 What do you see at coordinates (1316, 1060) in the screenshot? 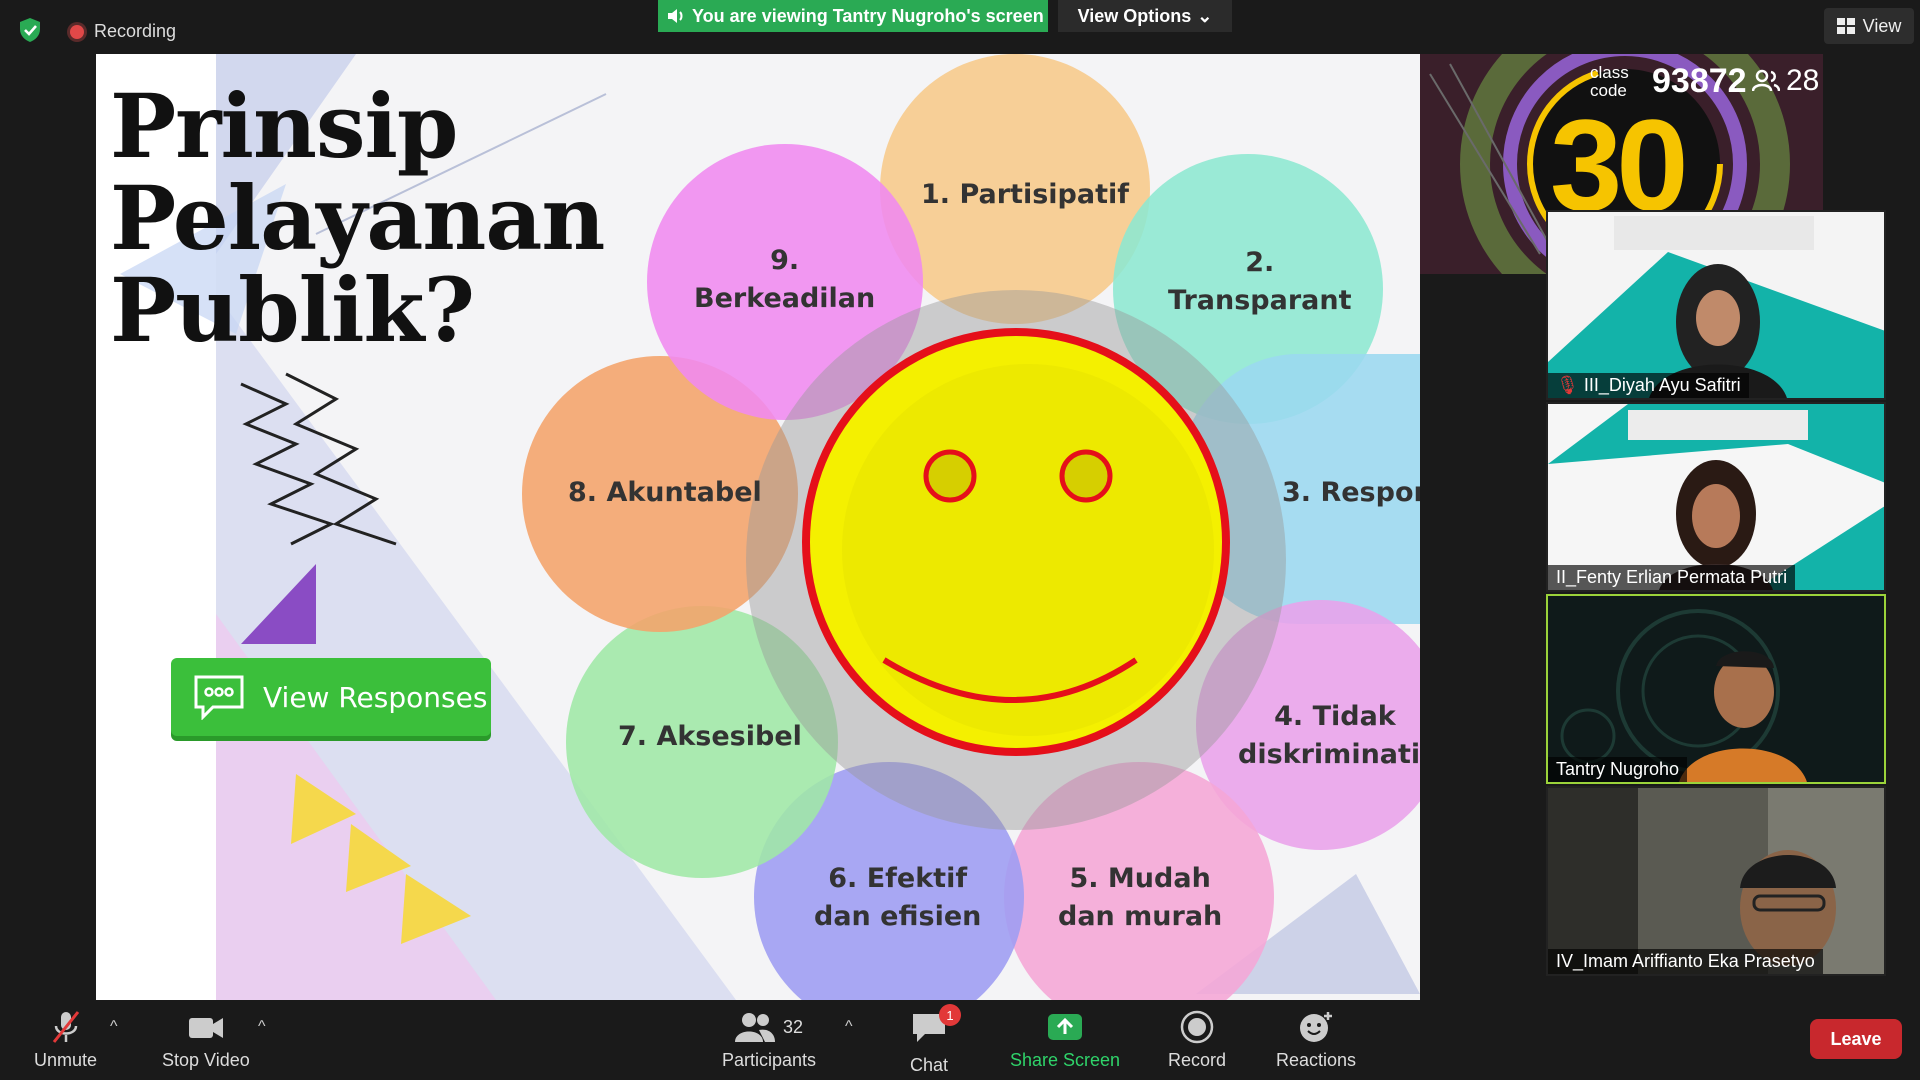
I see `reactions-label: Reactions` at bounding box center [1316, 1060].